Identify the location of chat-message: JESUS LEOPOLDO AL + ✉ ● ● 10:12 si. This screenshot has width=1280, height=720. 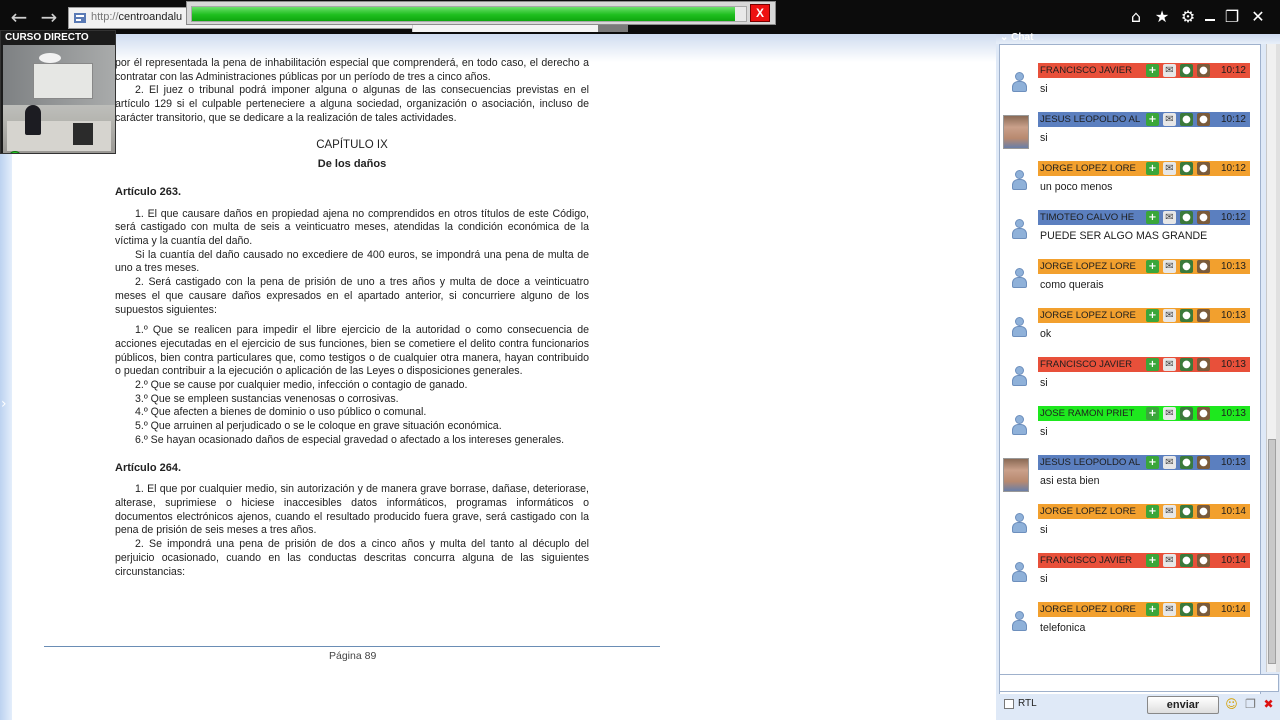
(1130, 133).